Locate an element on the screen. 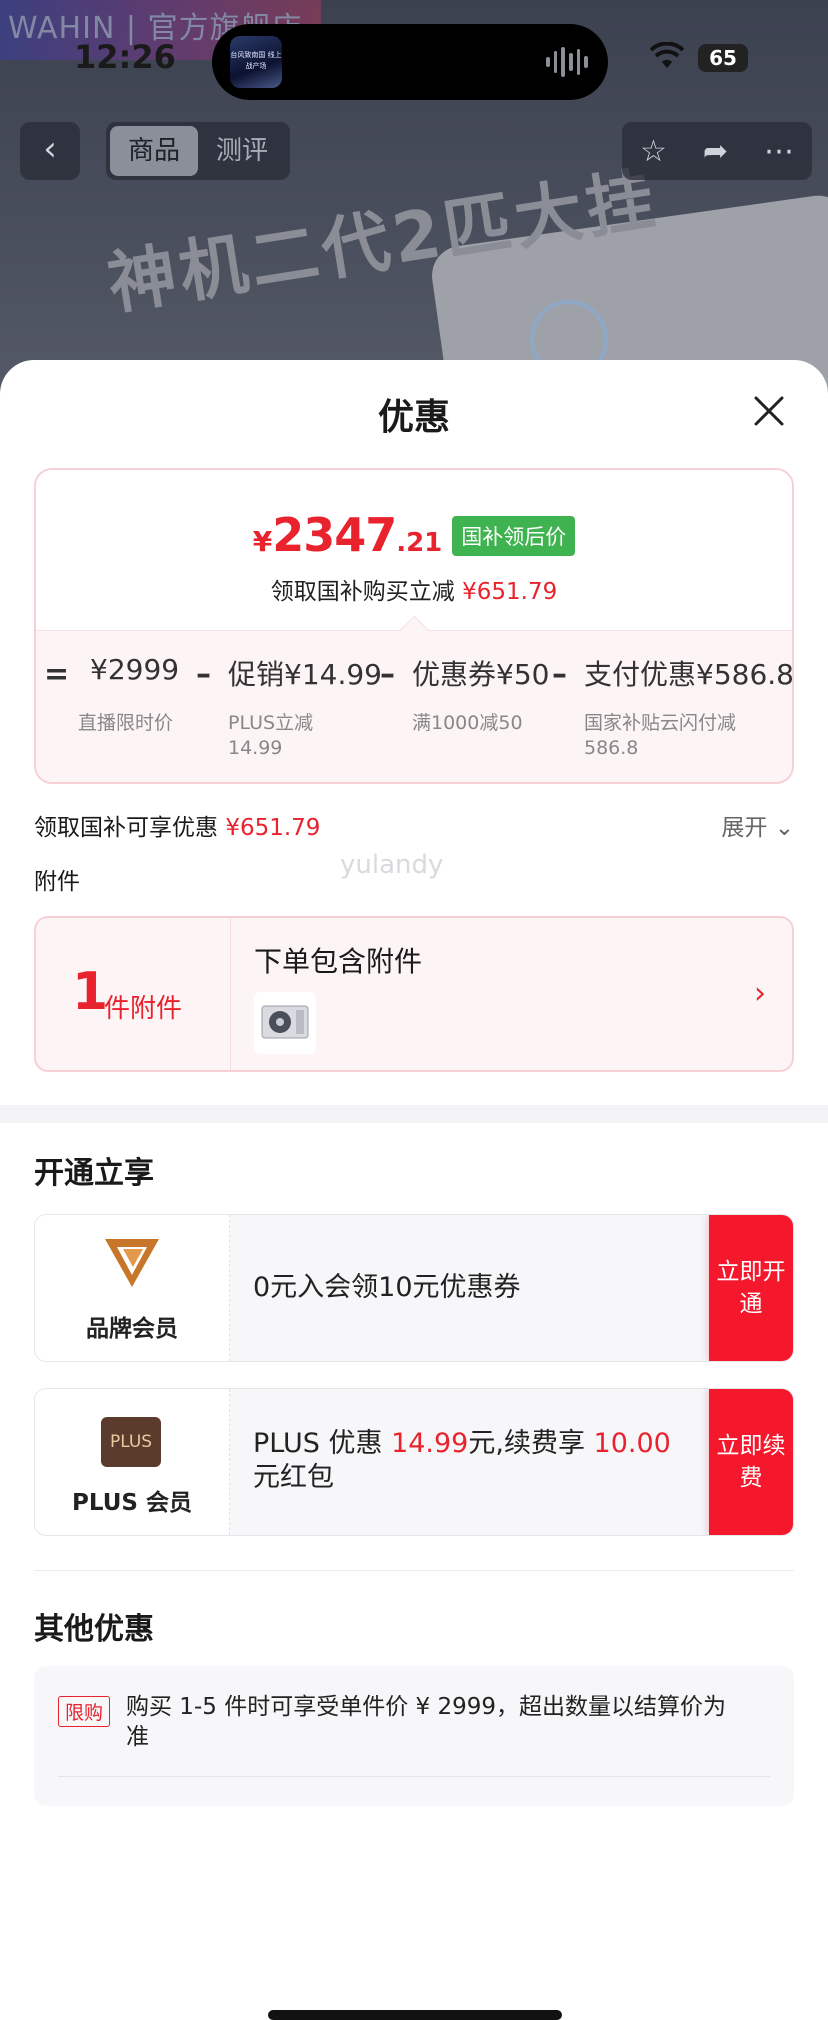 The height and width of the screenshot is (2020, 828). renew-now-button: 立即续费 is located at coordinates (751, 1462).